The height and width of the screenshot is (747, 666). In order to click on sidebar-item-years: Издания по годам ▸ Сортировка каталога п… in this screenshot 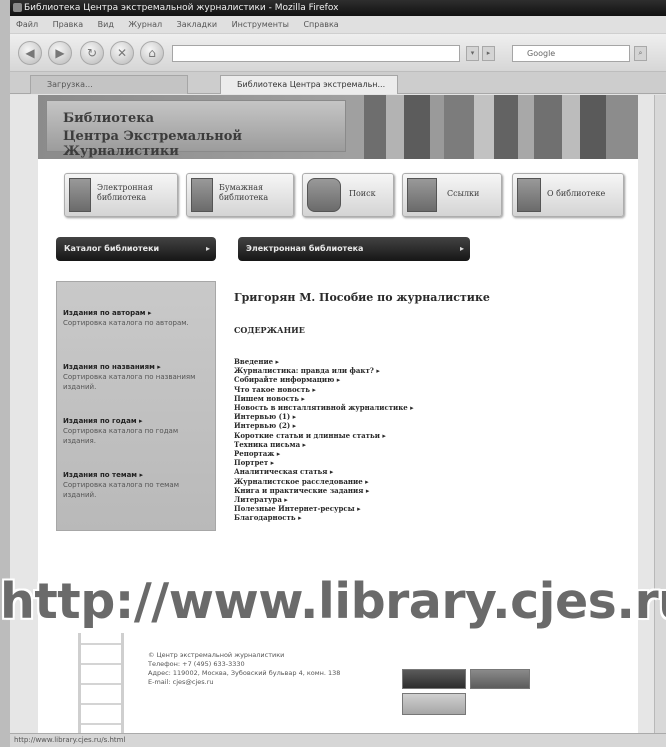, I will do `click(137, 431)`.